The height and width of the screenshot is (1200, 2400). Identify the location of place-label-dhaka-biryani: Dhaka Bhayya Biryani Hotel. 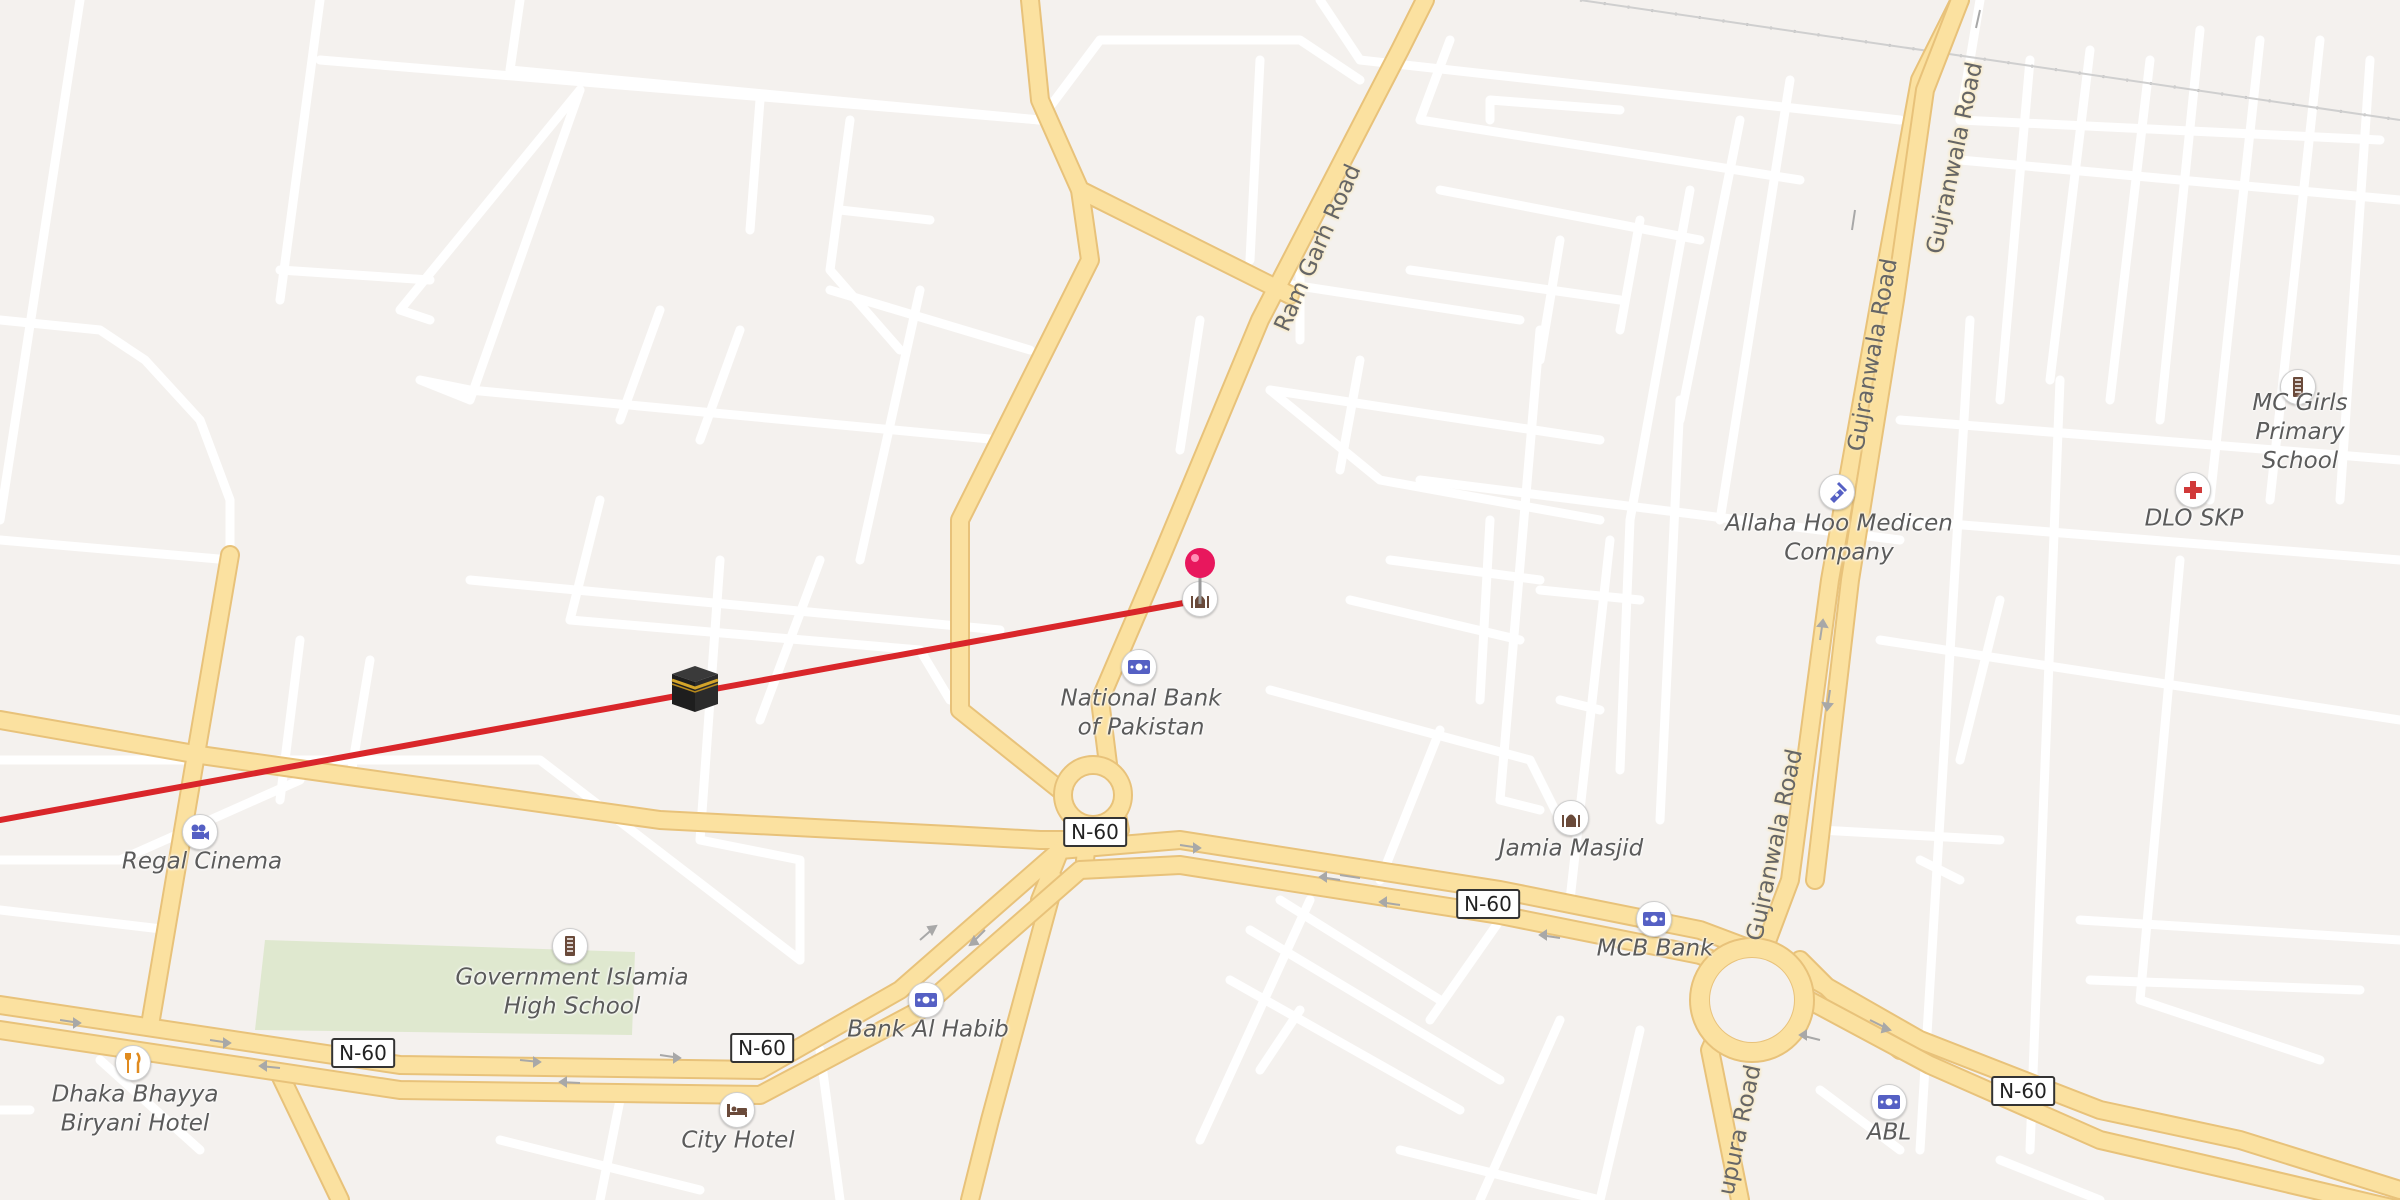
(135, 1108).